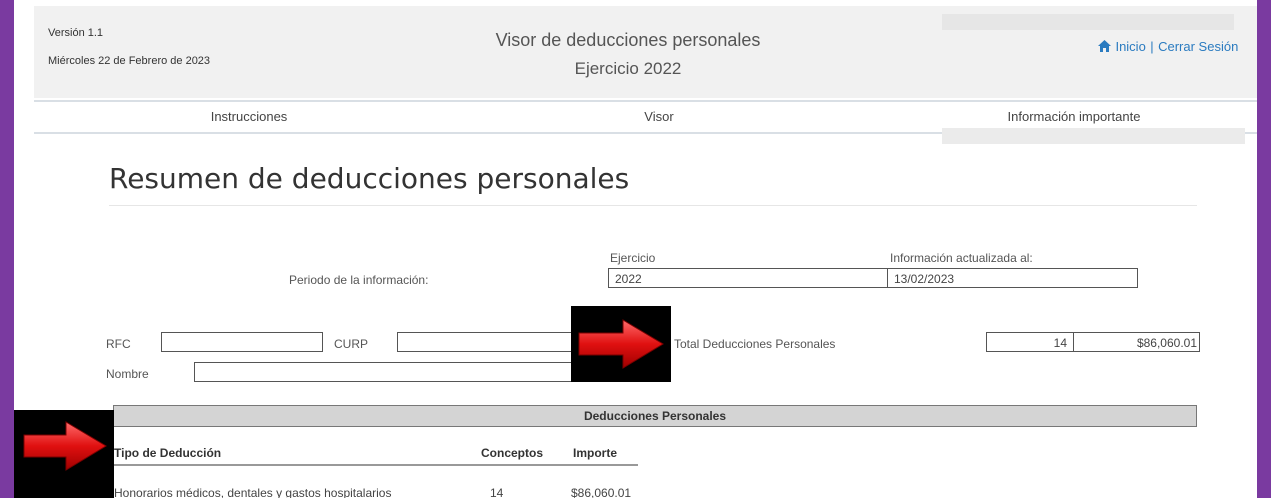 The image size is (1271, 498). I want to click on table-caption-bar: Deducciones Personales, so click(655, 416).